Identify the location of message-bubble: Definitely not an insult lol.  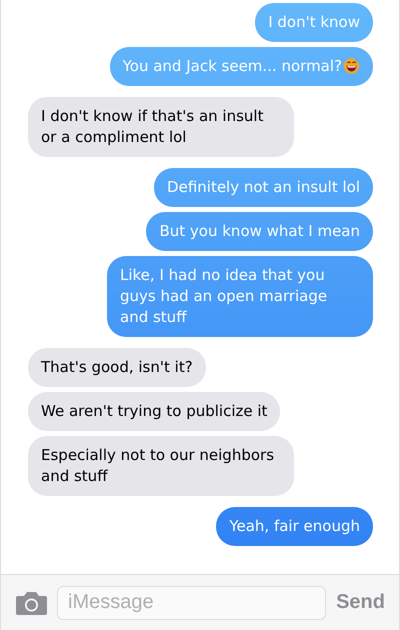
(263, 187).